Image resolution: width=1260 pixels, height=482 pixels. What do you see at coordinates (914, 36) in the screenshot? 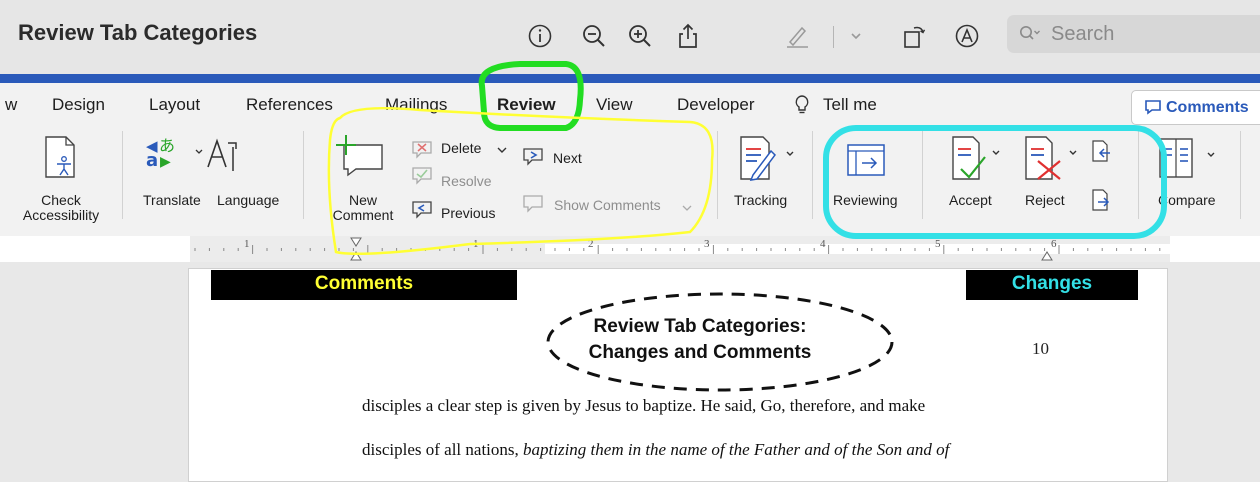
I see `rotate-icon` at bounding box center [914, 36].